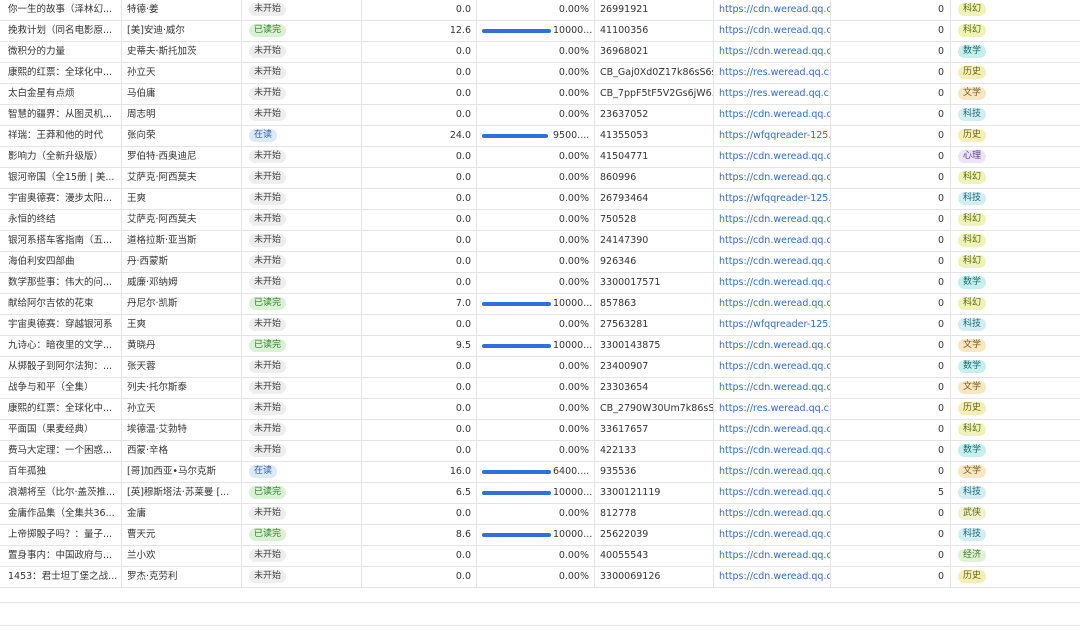 This screenshot has height=631, width=1080. What do you see at coordinates (181, 10) in the screenshot?
I see `book-author-cell: 特德·姜` at bounding box center [181, 10].